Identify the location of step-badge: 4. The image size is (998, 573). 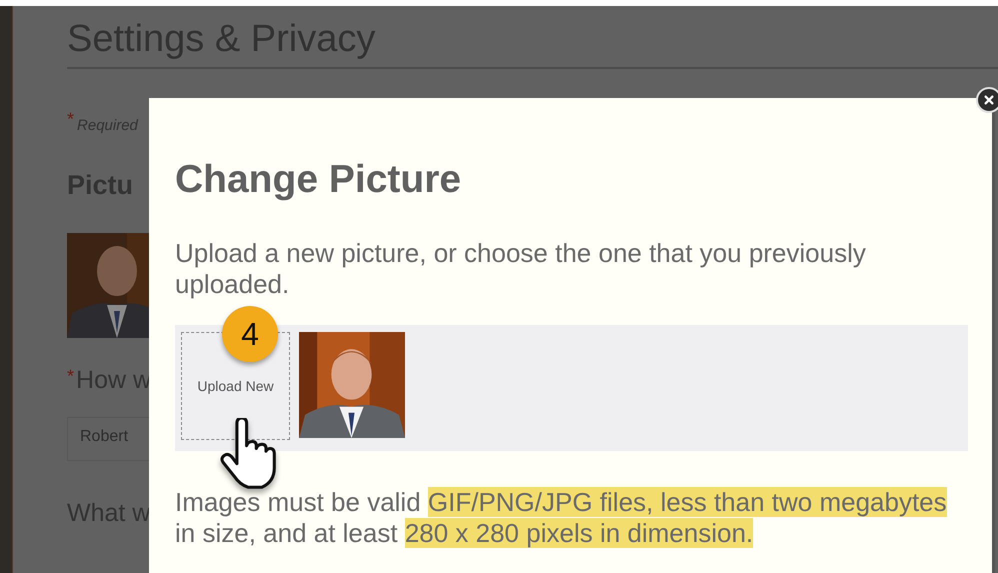
(250, 334).